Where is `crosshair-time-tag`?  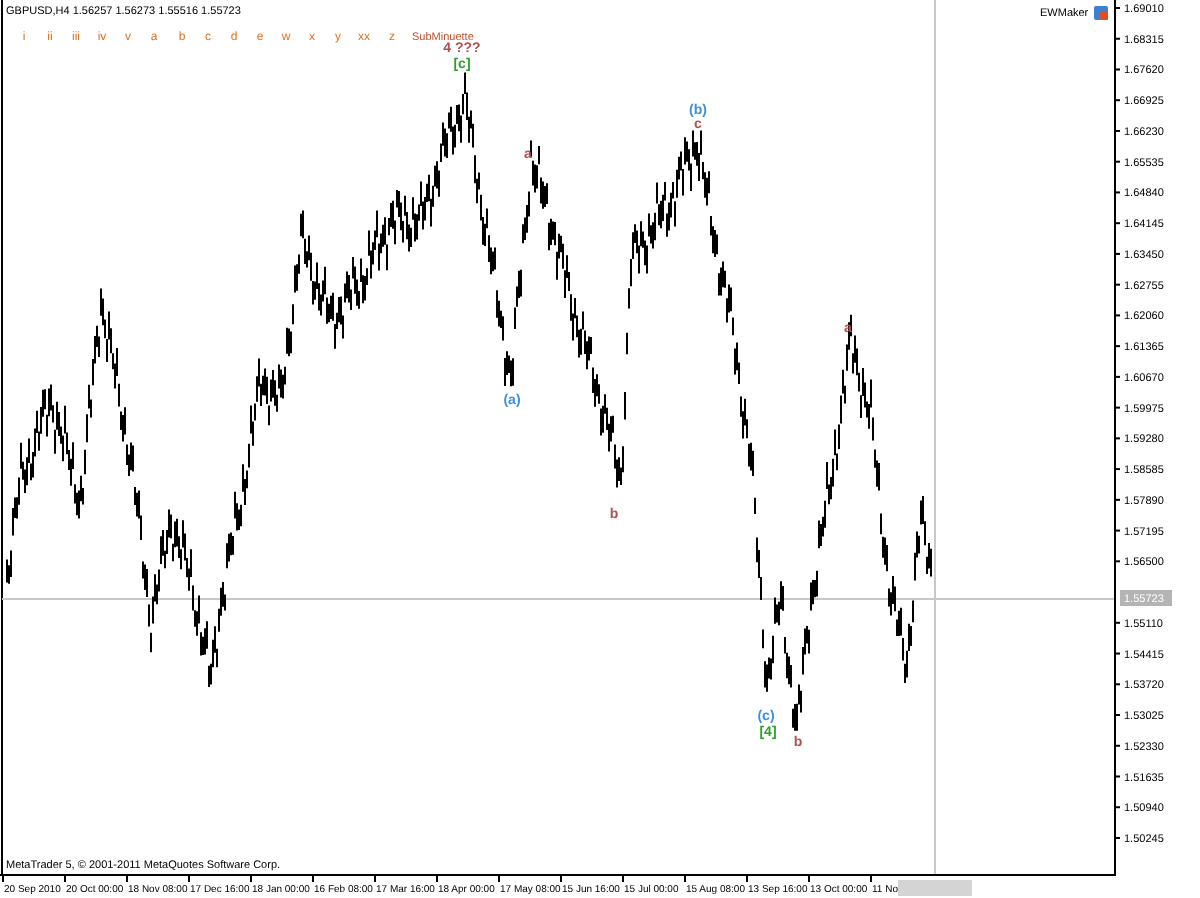
crosshair-time-tag is located at coordinates (935, 888).